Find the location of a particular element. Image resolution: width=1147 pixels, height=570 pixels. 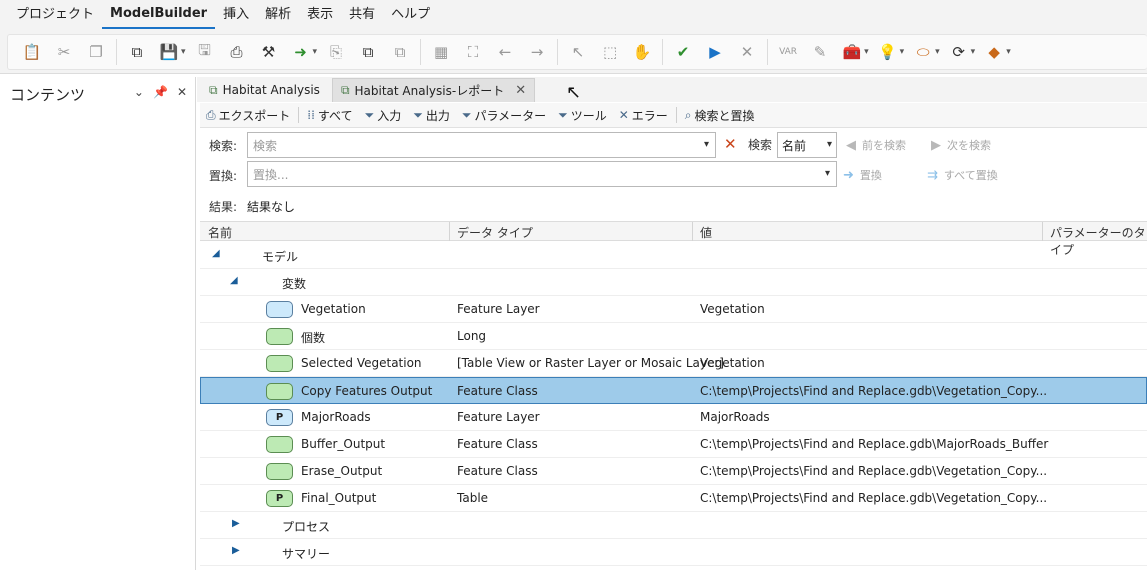

tab-habitat-analysis-report: ⧉ Habitat Analysis-レポート ✕ is located at coordinates (433, 90).